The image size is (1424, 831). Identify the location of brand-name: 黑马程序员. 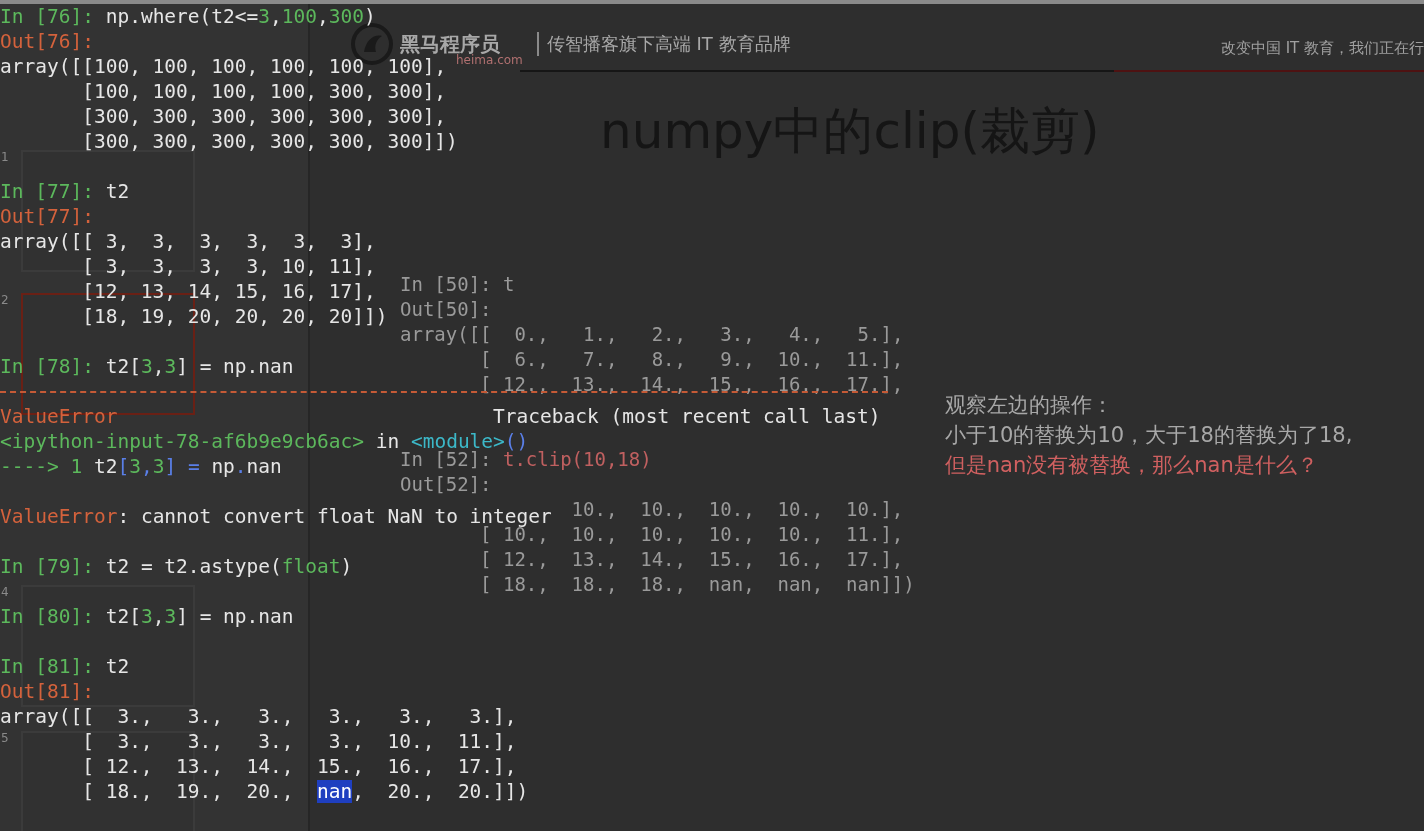
(450, 44).